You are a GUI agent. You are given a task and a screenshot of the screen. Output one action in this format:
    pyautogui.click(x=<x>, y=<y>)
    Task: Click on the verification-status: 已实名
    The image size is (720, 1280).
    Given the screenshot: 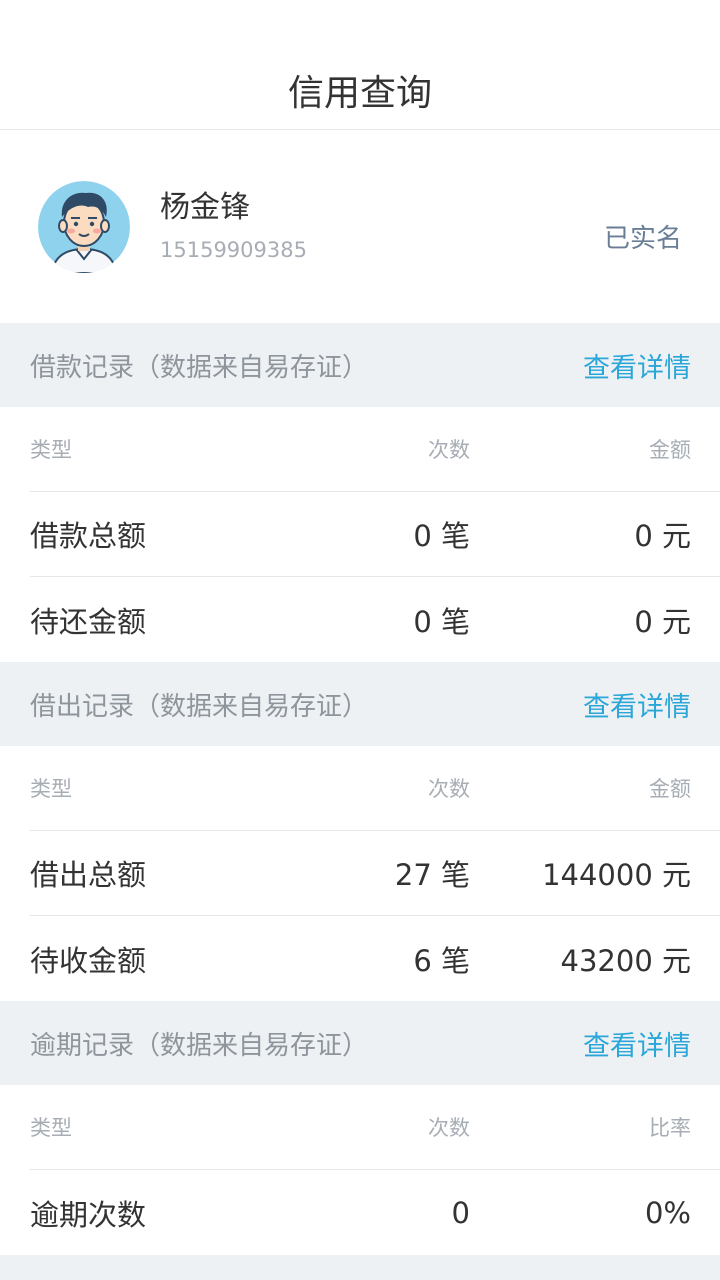 What is the action you would take?
    pyautogui.click(x=642, y=239)
    